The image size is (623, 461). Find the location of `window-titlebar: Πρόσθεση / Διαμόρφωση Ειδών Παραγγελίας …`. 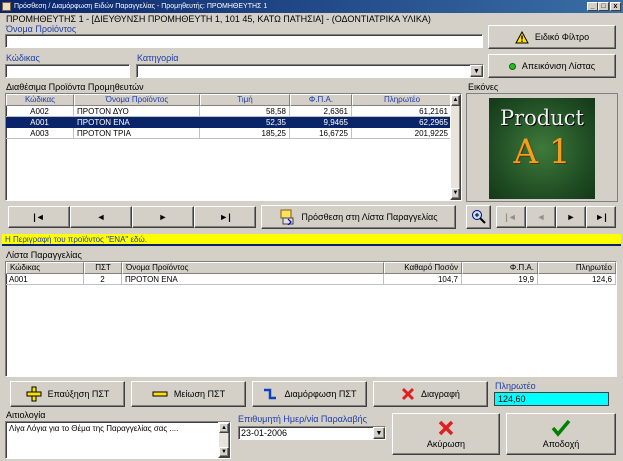

window-titlebar: Πρόσθεση / Διαμόρφωση Ειδών Παραγγελίας … is located at coordinates (311, 6).